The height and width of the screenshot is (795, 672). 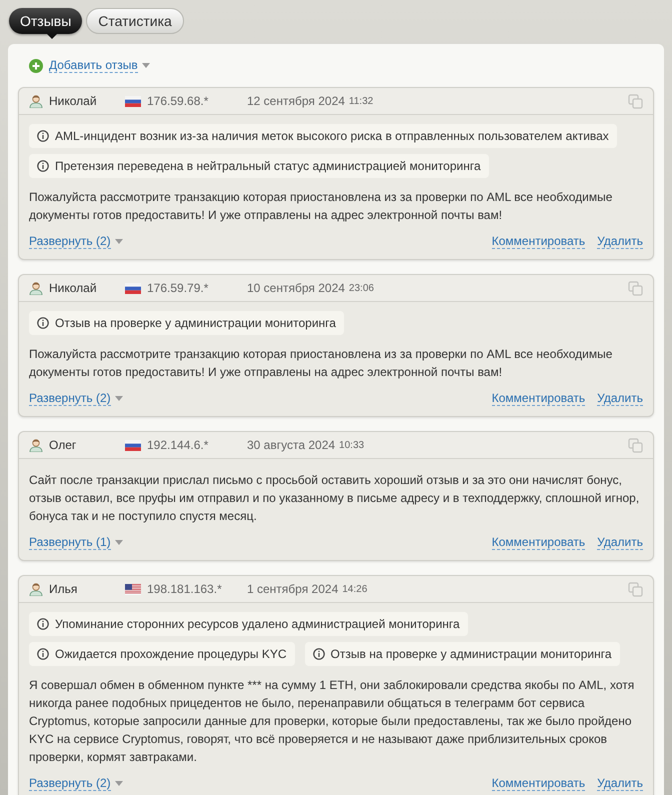 I want to click on author-name: Илья, so click(x=63, y=589).